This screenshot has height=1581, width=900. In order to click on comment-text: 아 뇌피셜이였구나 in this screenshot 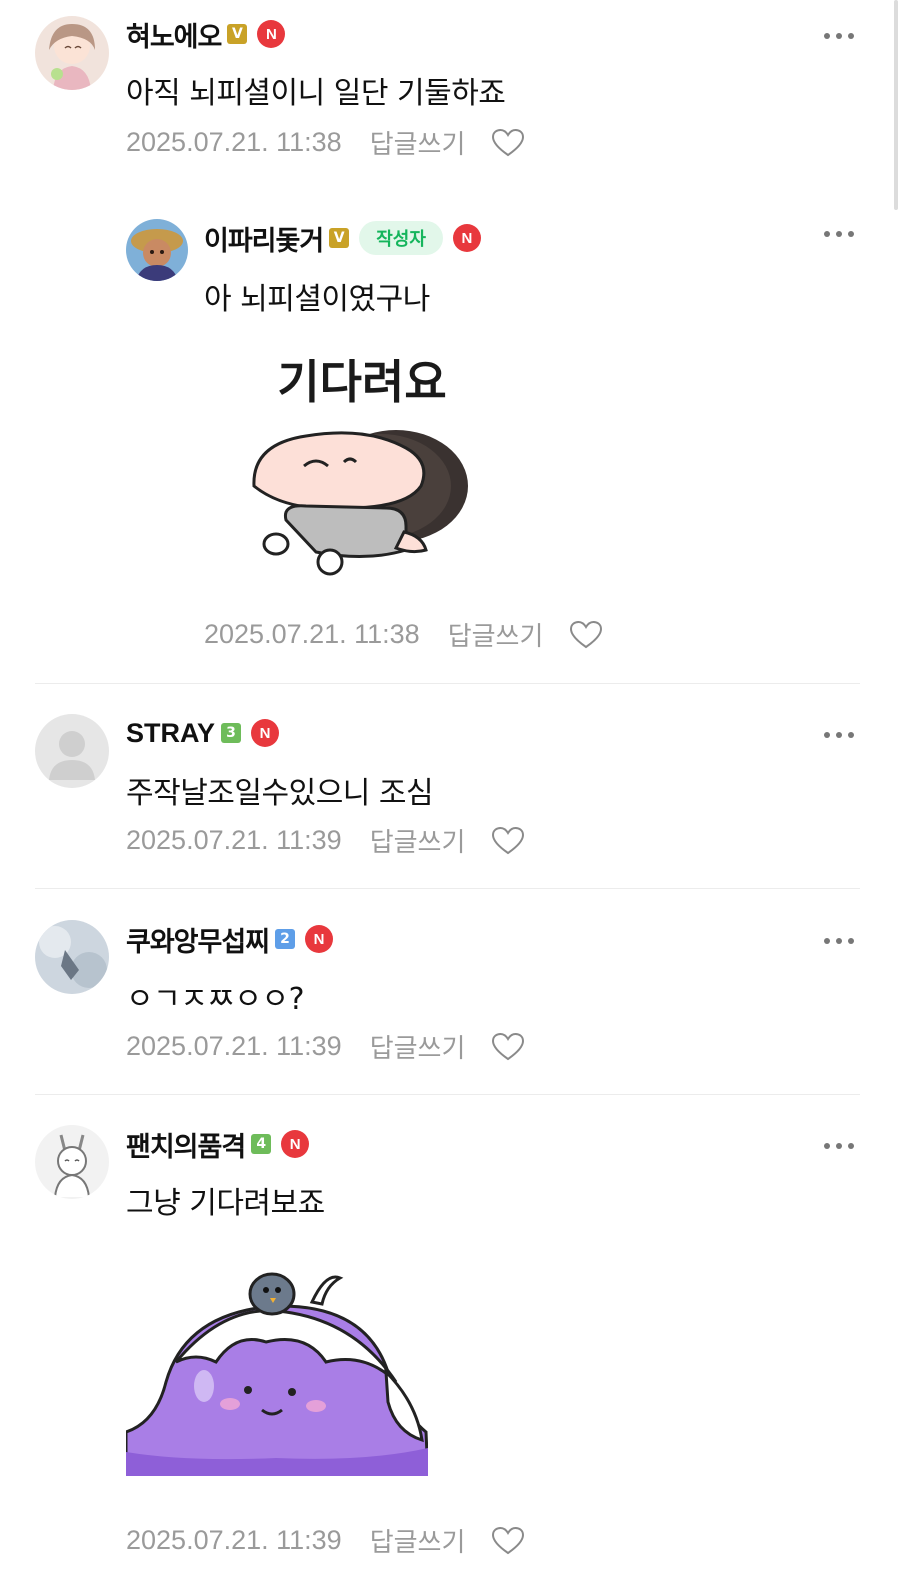, I will do `click(317, 299)`.